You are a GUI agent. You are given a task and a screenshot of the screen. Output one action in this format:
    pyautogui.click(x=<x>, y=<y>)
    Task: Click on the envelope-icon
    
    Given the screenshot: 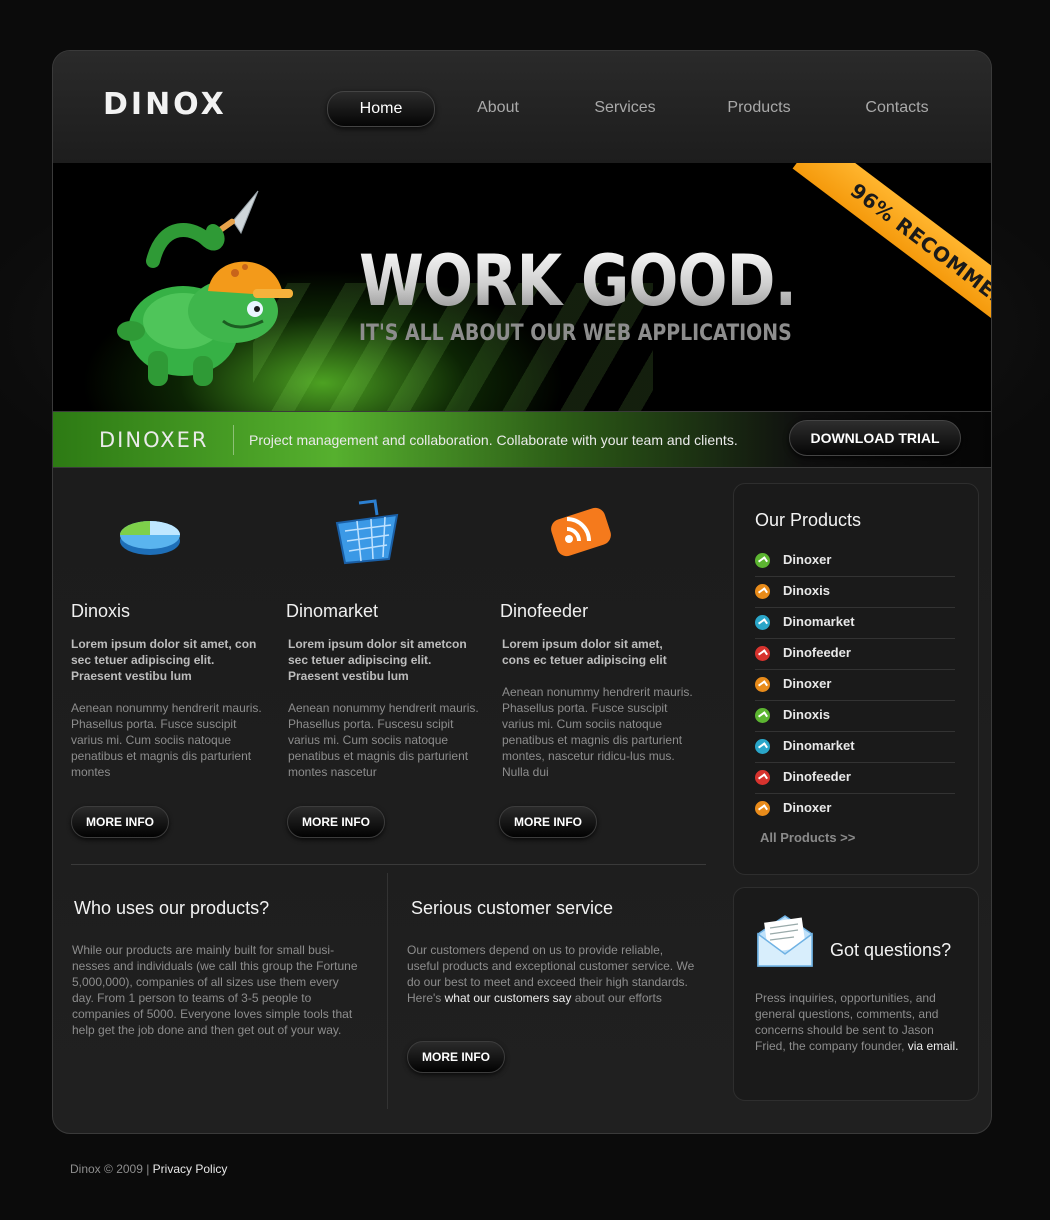 What is the action you would take?
    pyautogui.click(x=785, y=941)
    